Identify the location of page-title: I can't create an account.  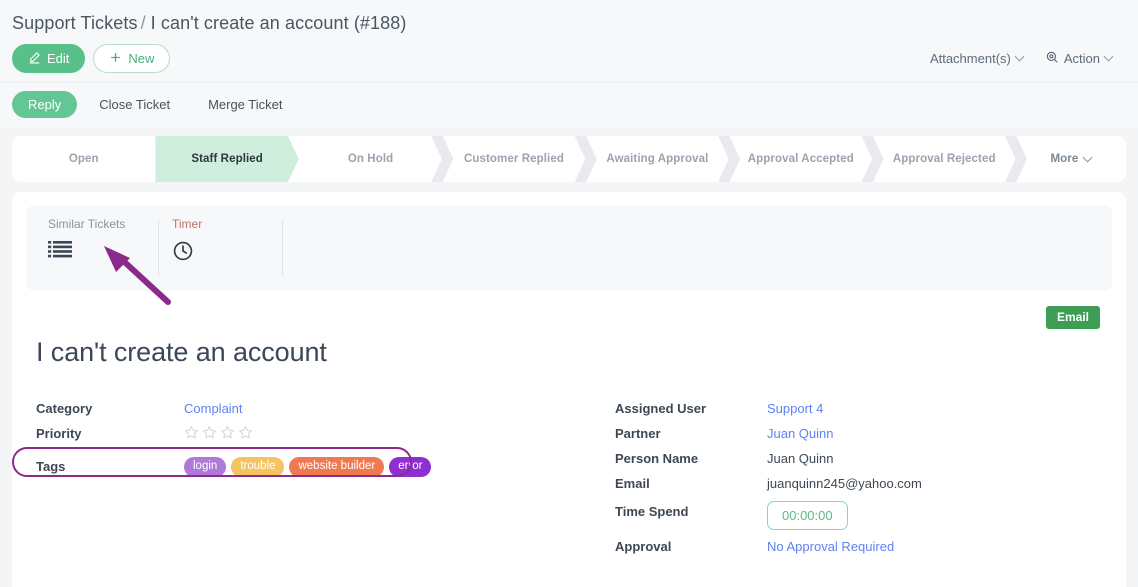
(181, 352).